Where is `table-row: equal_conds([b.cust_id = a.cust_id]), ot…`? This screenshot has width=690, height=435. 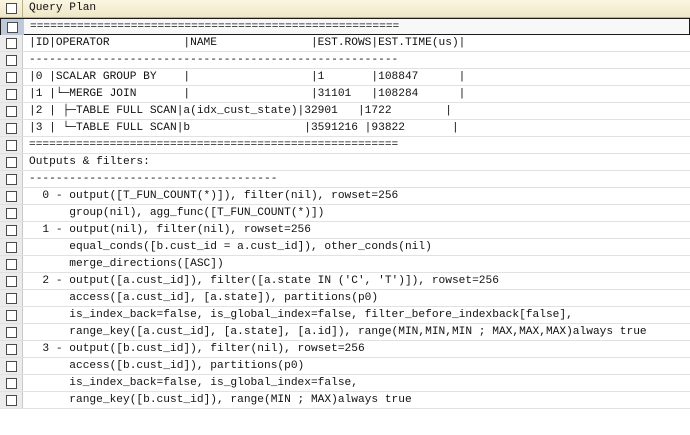
table-row: equal_conds([b.cust_id = a.cust_id]), ot… is located at coordinates (345, 247).